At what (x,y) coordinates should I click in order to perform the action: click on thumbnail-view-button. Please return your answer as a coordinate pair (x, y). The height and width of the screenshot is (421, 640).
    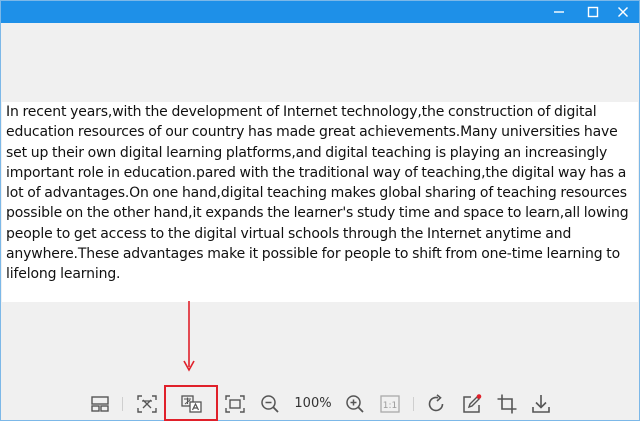
    Looking at the image, I should click on (100, 404).